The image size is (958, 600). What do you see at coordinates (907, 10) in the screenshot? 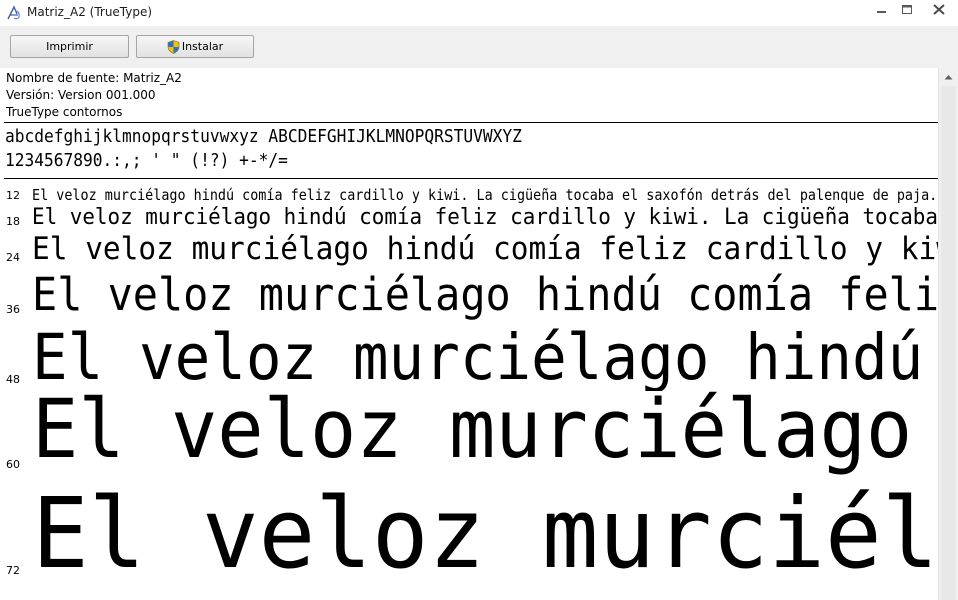
I see `maximize-icon` at bounding box center [907, 10].